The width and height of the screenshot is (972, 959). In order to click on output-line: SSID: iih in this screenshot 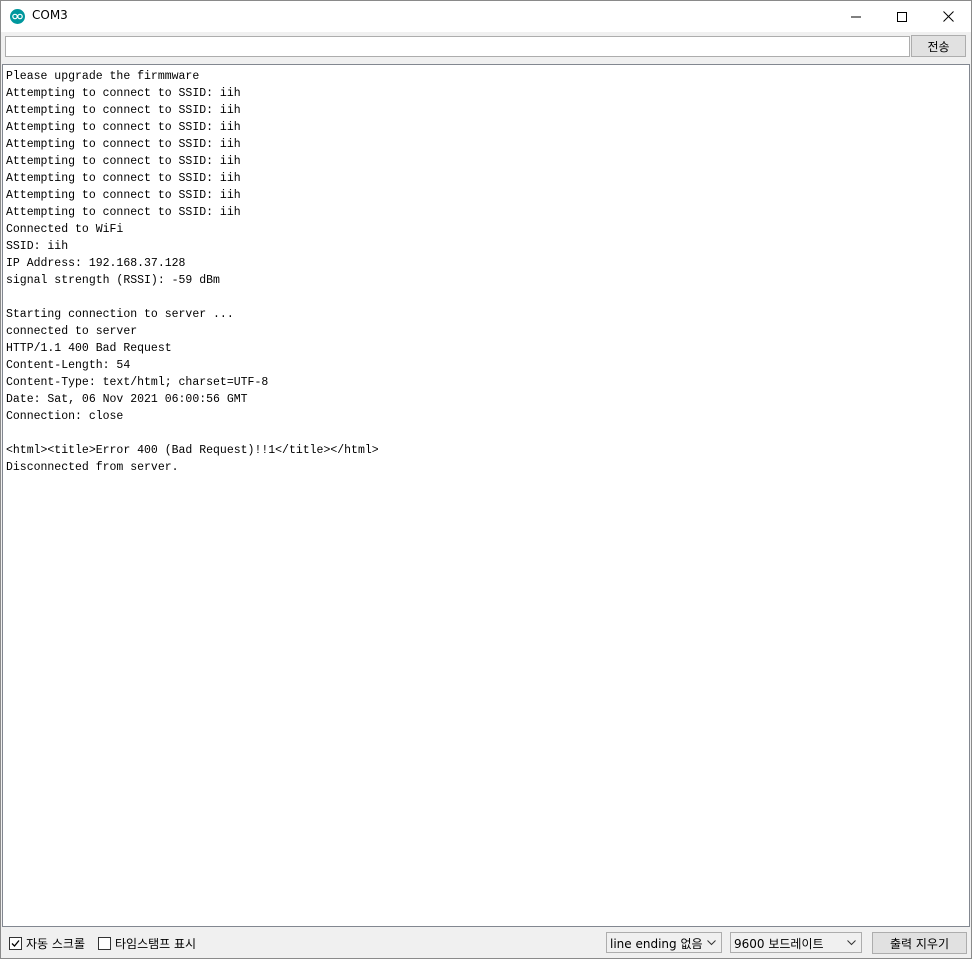, I will do `click(37, 246)`.